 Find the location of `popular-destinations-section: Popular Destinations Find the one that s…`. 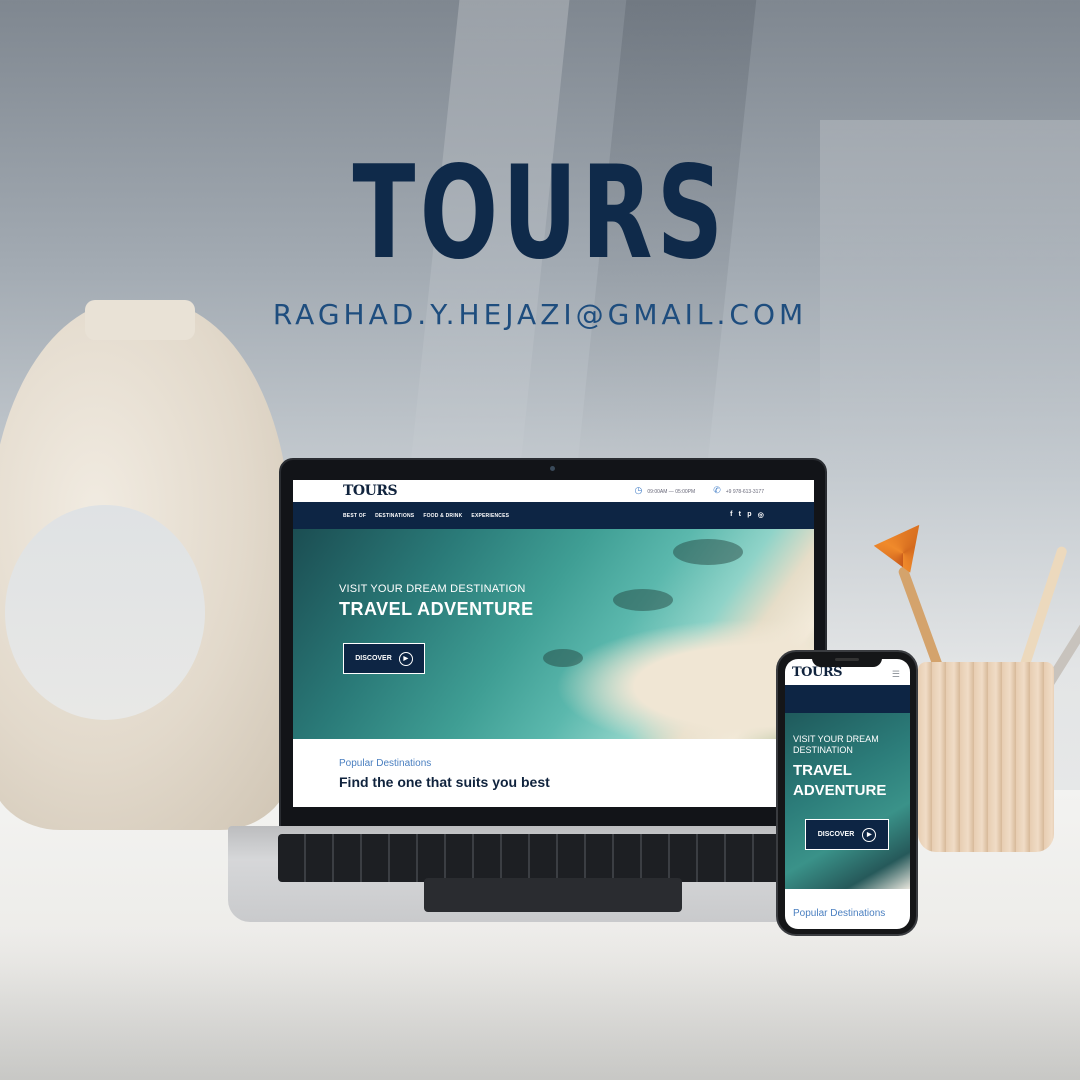

popular-destinations-section: Popular Destinations Find the one that s… is located at coordinates (444, 774).